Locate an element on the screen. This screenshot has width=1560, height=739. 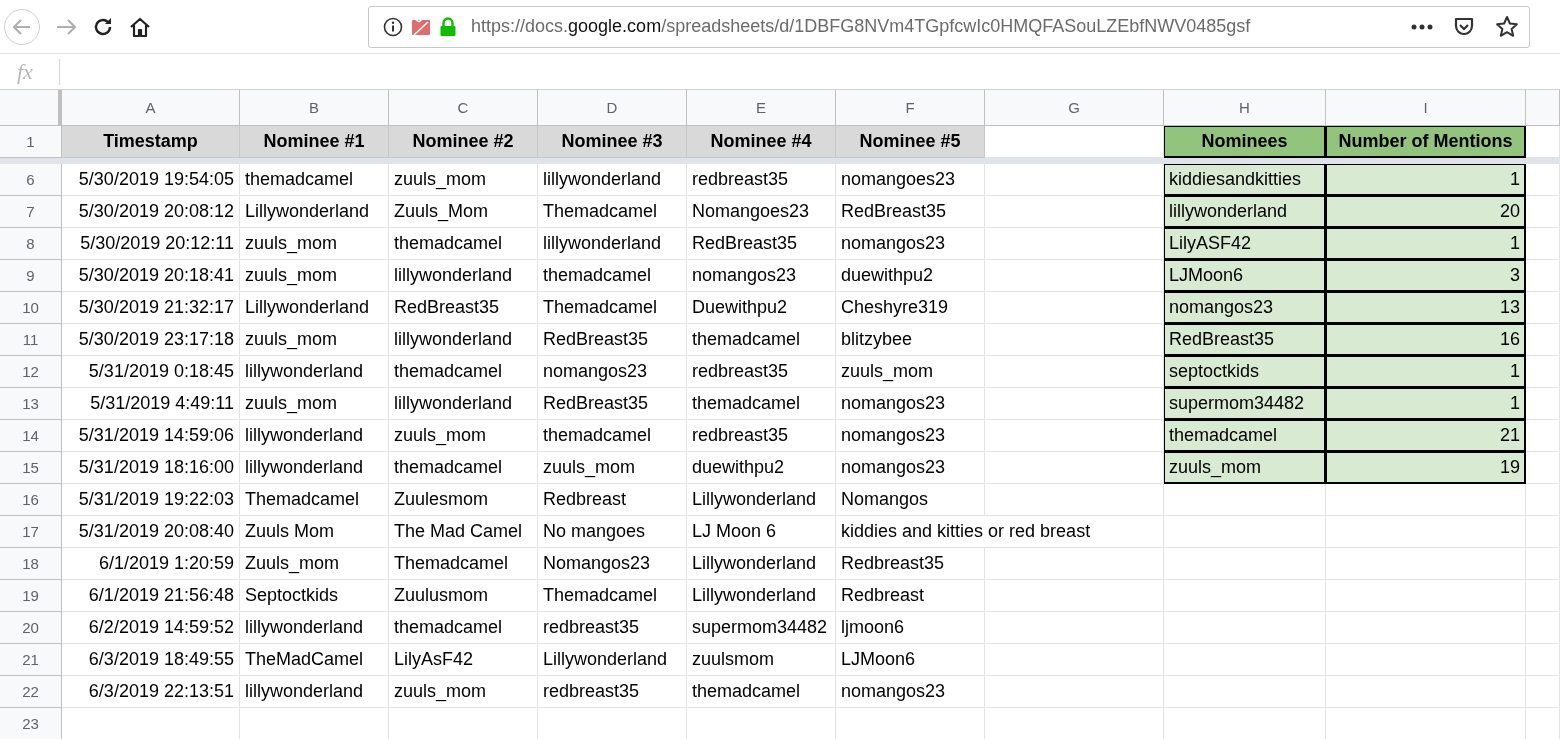
table-cell: 6/2/2019 14:59:52 is located at coordinates (151, 628).